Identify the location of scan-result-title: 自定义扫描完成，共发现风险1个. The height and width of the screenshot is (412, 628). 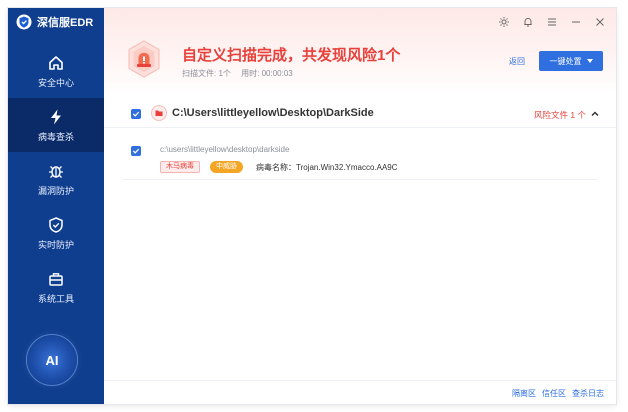
(291, 55).